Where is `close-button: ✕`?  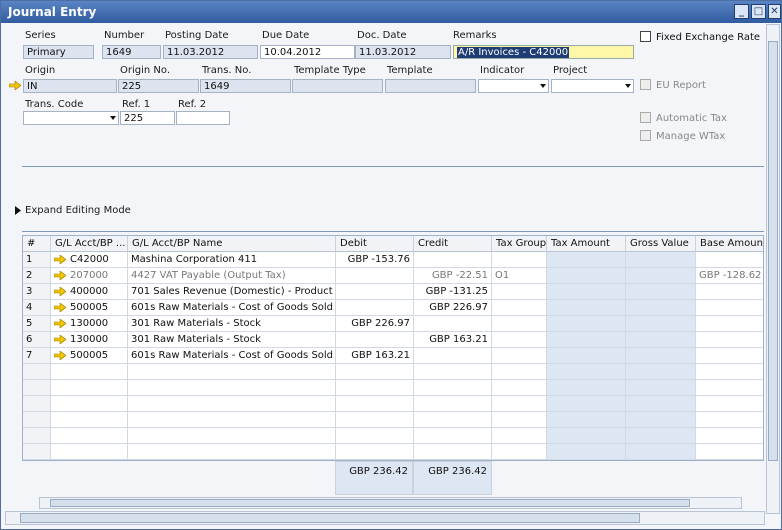
close-button: ✕ is located at coordinates (774, 11).